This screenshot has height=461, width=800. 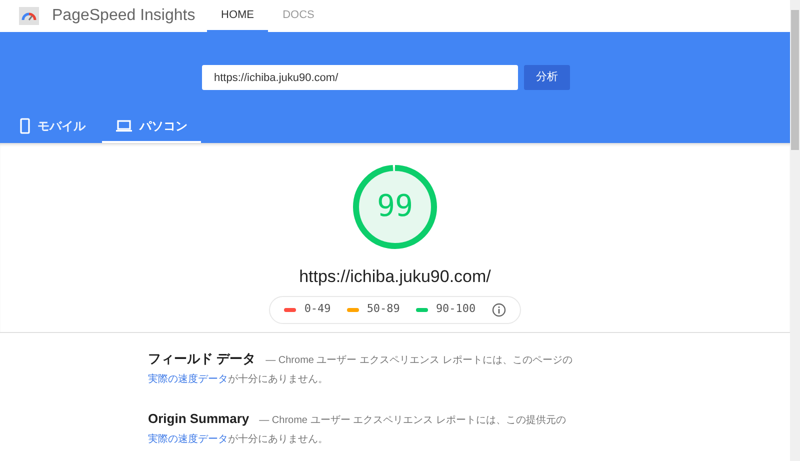 I want to click on section-text: フィールド データ — Chrome ユーザー エクスペリエンス レポートには、このページの 実際の速度データが十分にありません。, so click(x=361, y=368).